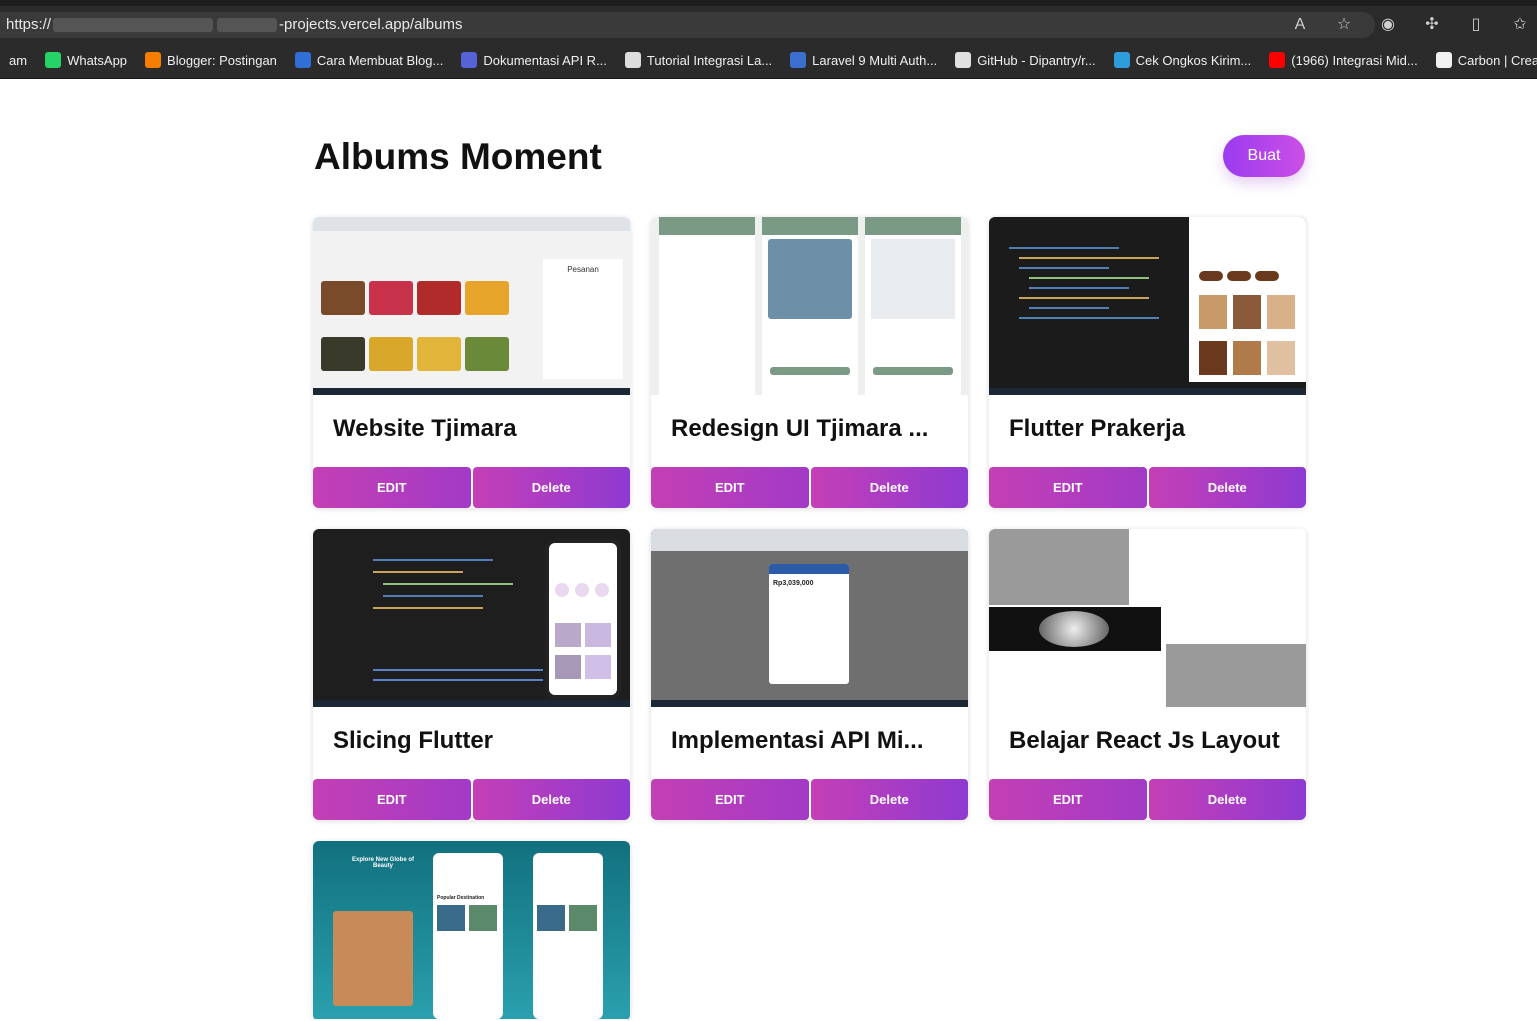 This screenshot has height=1021, width=1537. Describe the element at coordinates (1432, 25) in the screenshot. I see `puzzle-icon: ✣` at that location.